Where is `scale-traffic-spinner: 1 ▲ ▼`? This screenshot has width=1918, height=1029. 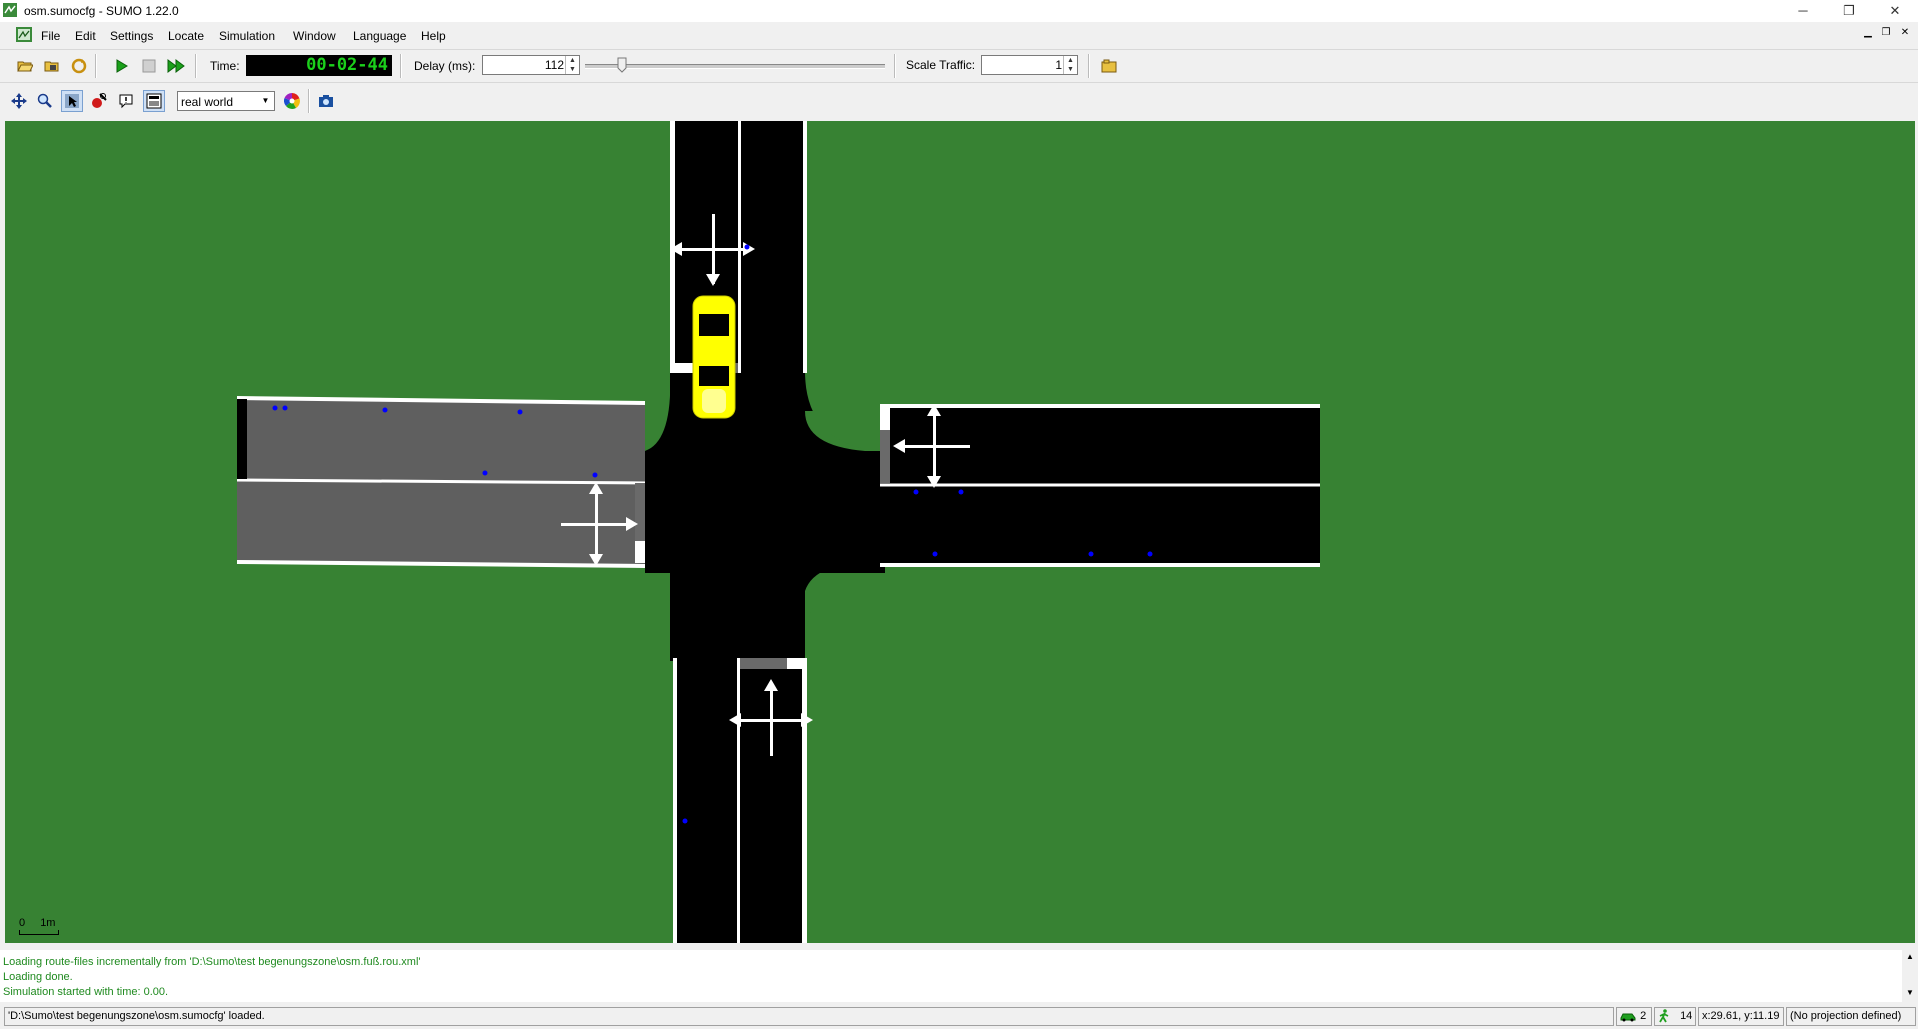
scale-traffic-spinner: 1 ▲ ▼ is located at coordinates (1029, 65).